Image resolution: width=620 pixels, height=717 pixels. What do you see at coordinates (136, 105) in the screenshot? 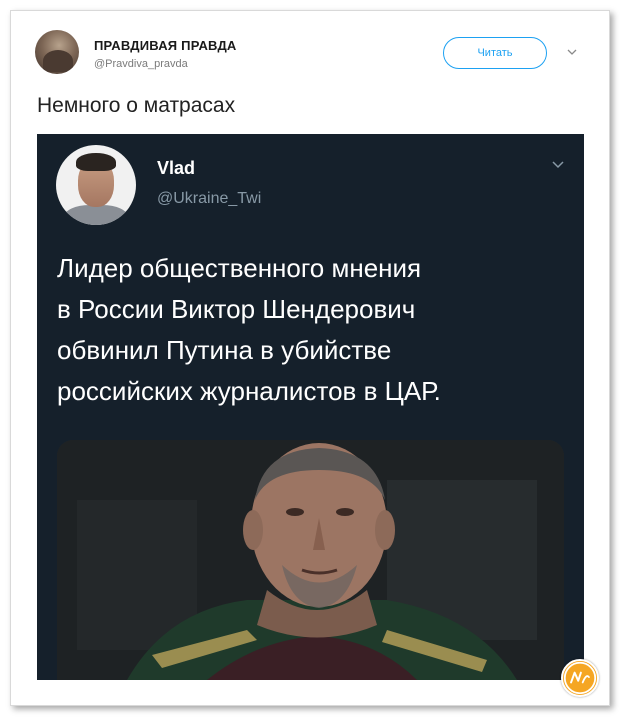
I see `tweet-text: Немного о матрасах` at bounding box center [136, 105].